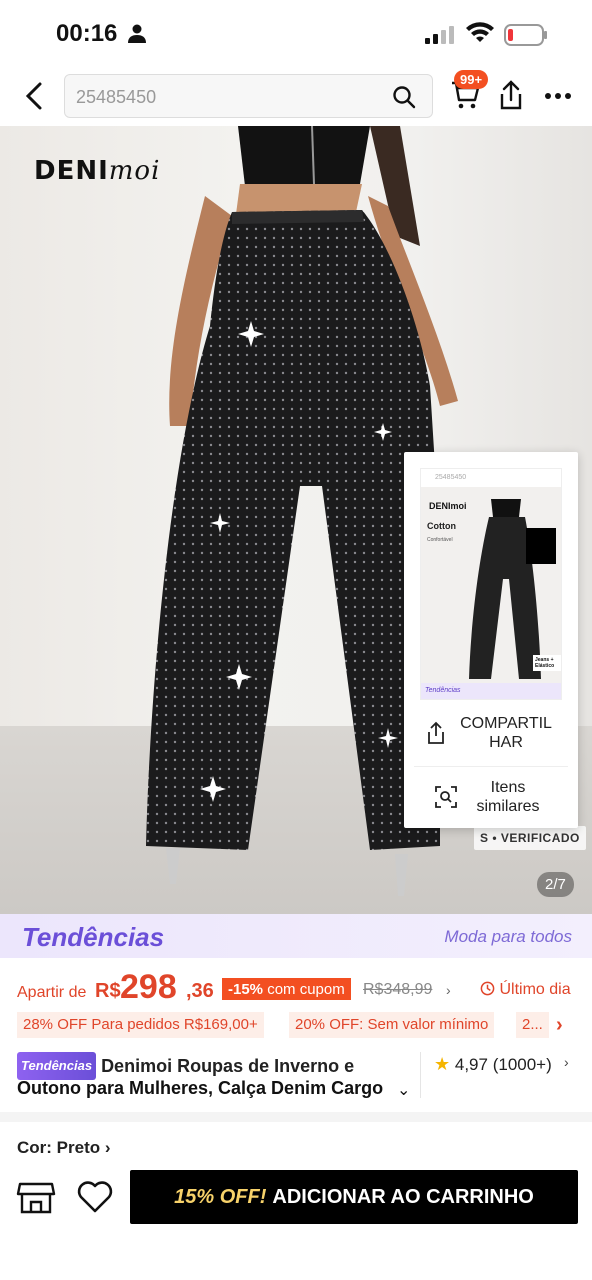 This screenshot has height=1280, width=592. I want to click on add-to-cart-button: 15% OFF! ADICIONAR AO CARRINHO, so click(354, 1197).